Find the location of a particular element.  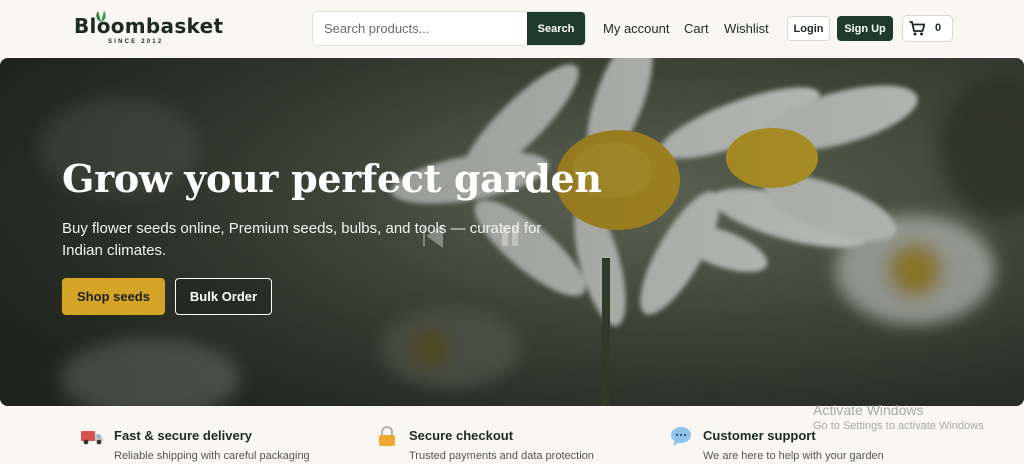

bulk-order-button: Bulk Order is located at coordinates (223, 296).